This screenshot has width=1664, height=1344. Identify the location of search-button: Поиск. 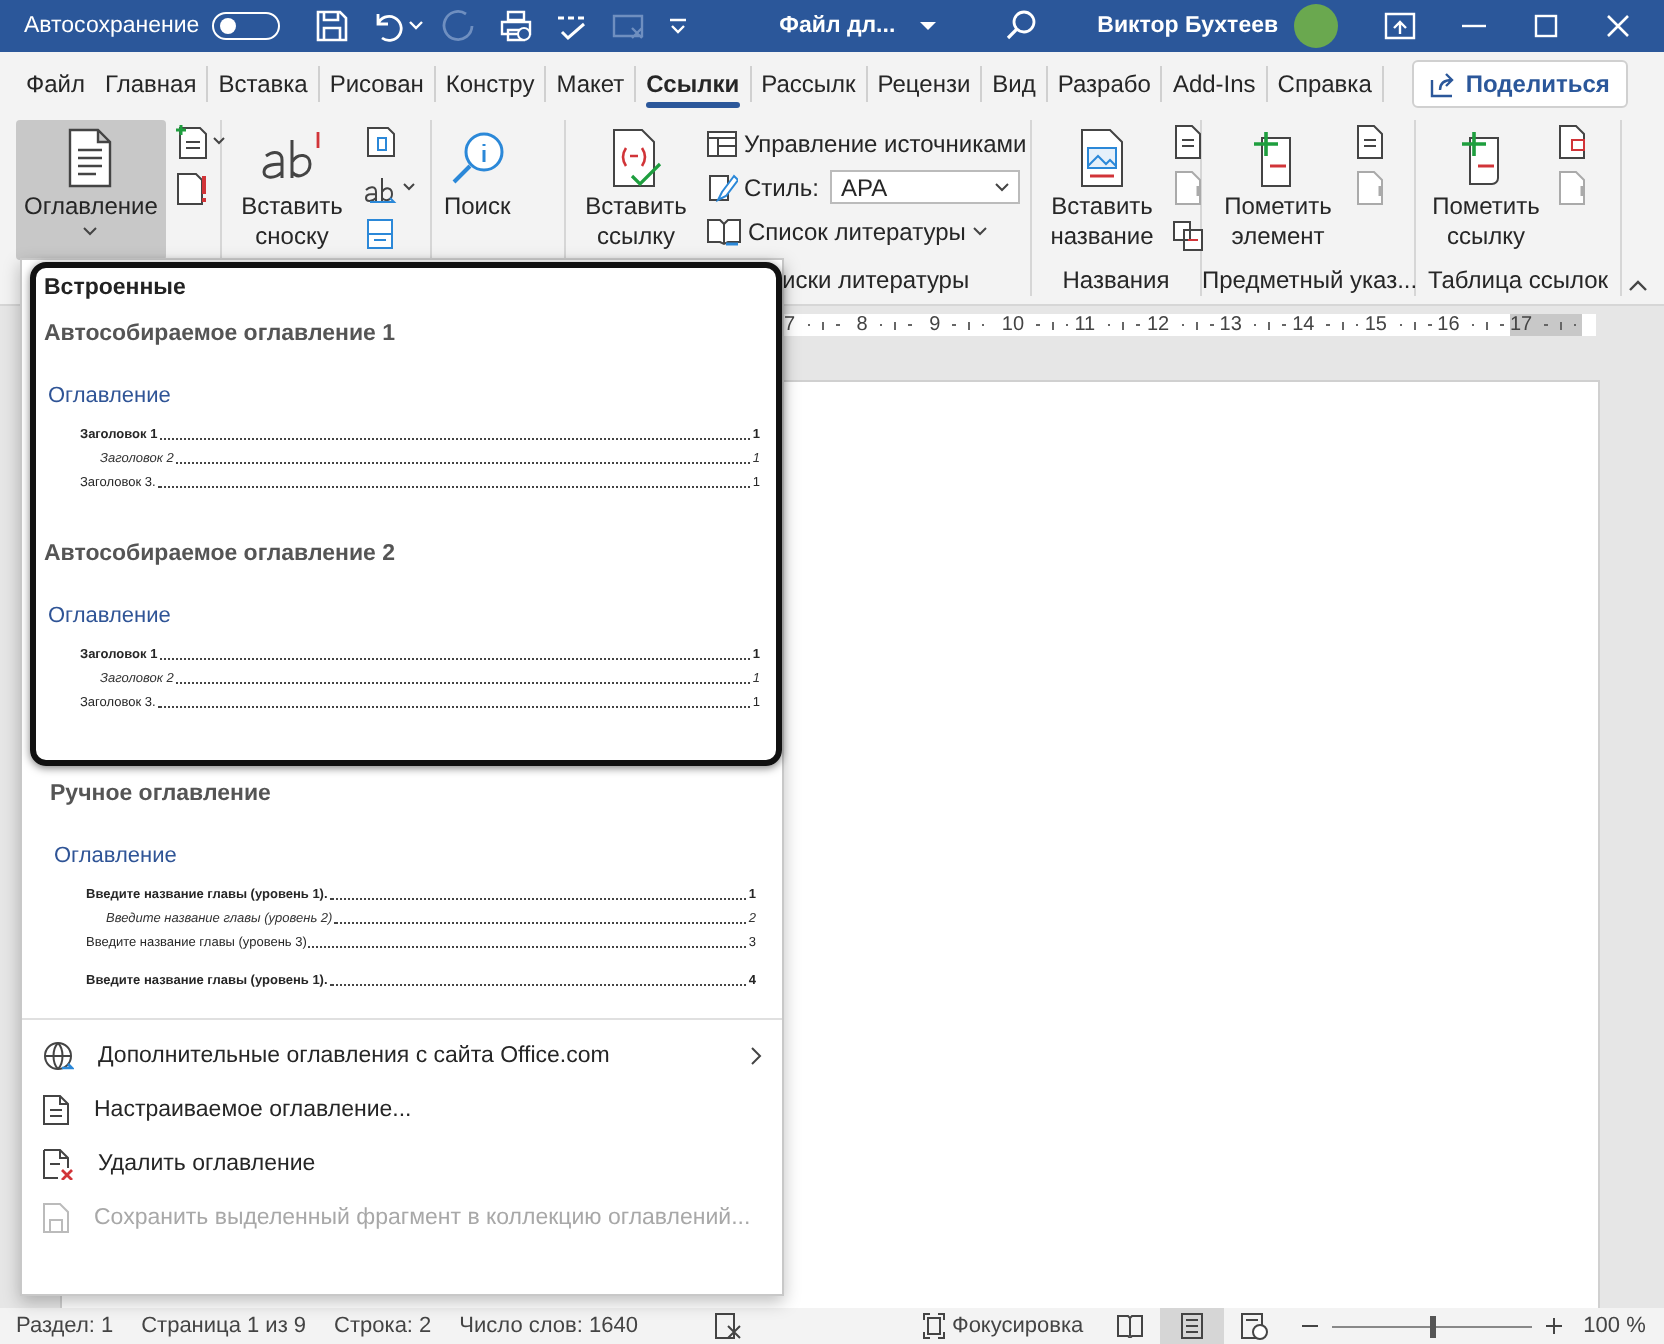
(477, 190).